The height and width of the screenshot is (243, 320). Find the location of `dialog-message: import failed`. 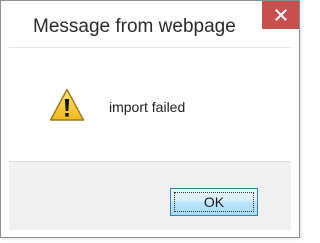

dialog-message: import failed is located at coordinates (147, 107).